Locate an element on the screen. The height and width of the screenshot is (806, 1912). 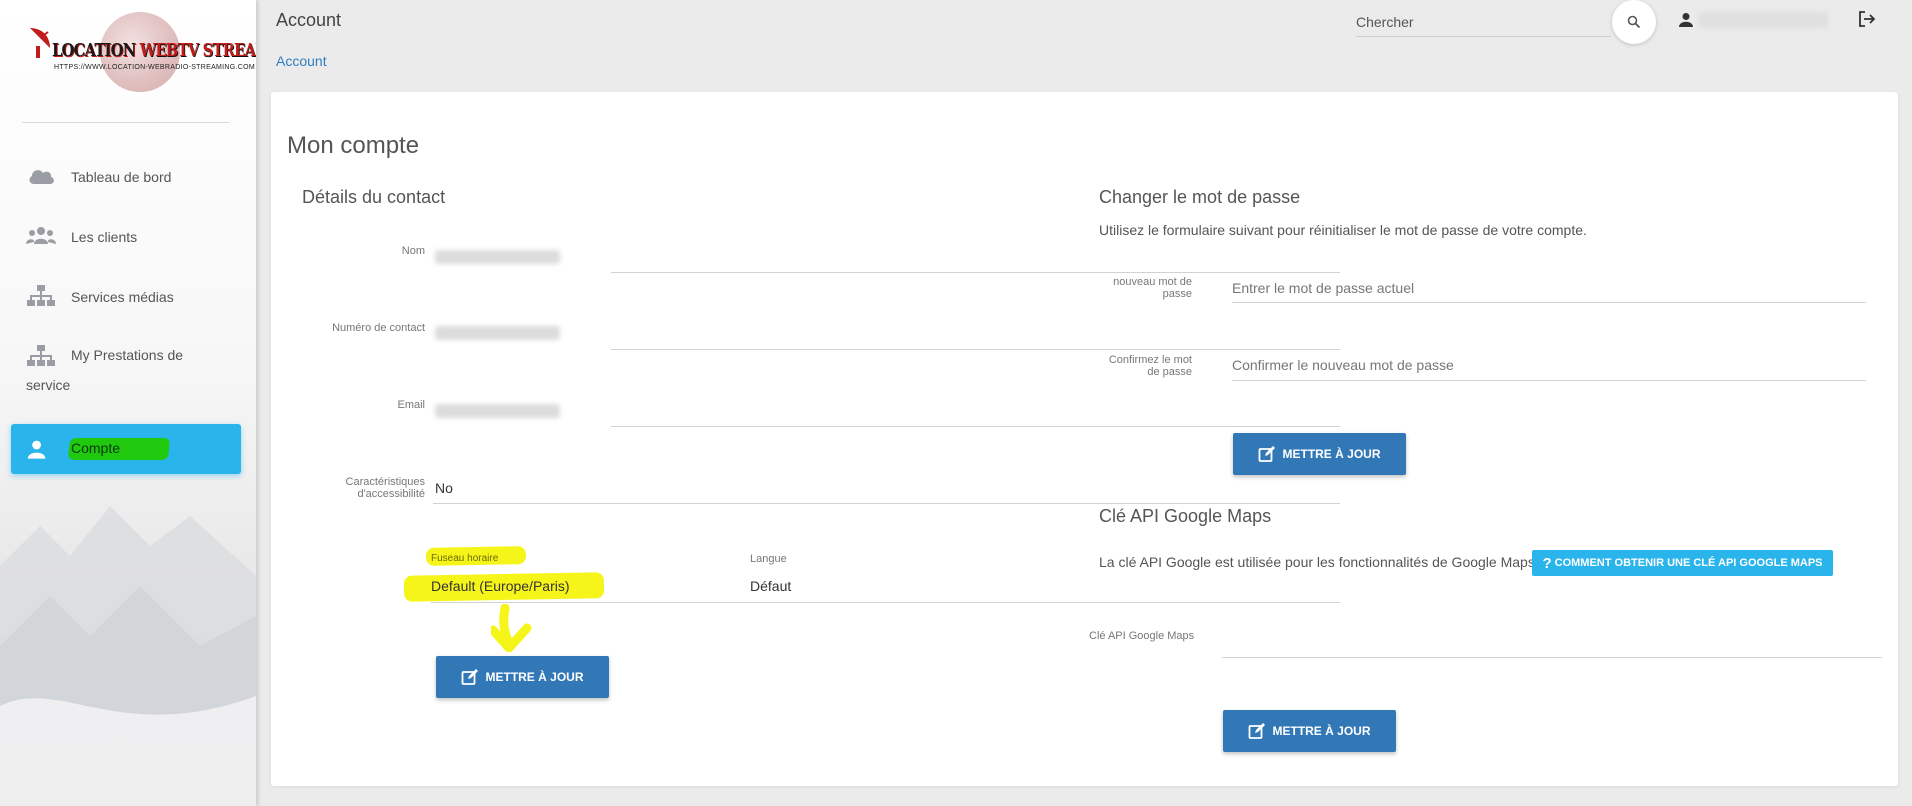
language-label: Langue is located at coordinates (768, 559).